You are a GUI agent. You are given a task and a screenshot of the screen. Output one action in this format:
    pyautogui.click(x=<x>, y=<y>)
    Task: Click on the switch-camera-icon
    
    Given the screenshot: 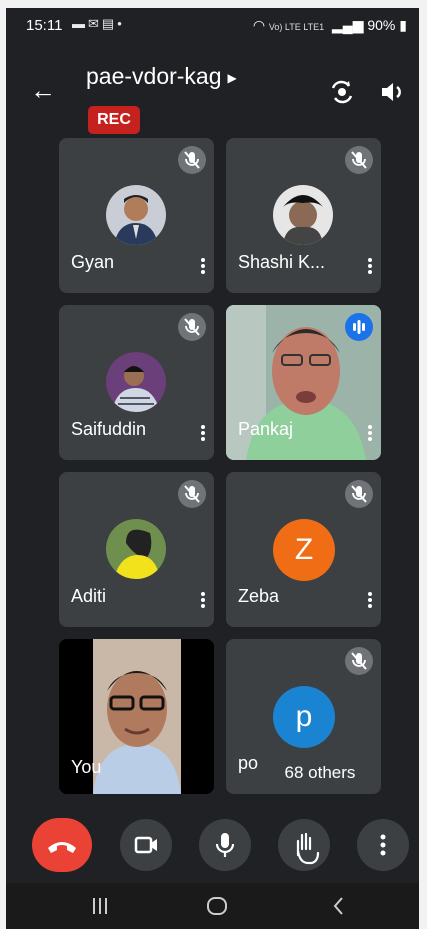 What is the action you would take?
    pyautogui.click(x=342, y=92)
    